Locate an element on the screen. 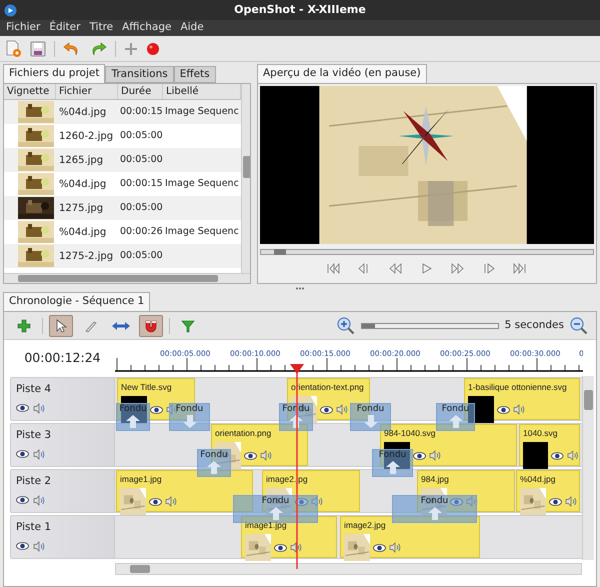  column-header: Vignette is located at coordinates (30, 91).